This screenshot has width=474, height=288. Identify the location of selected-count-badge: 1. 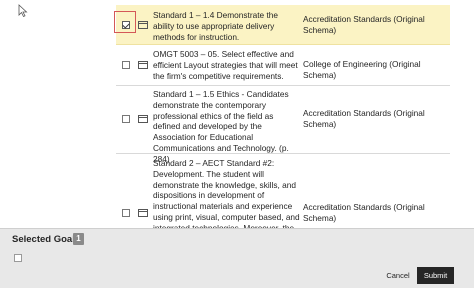
(78, 239).